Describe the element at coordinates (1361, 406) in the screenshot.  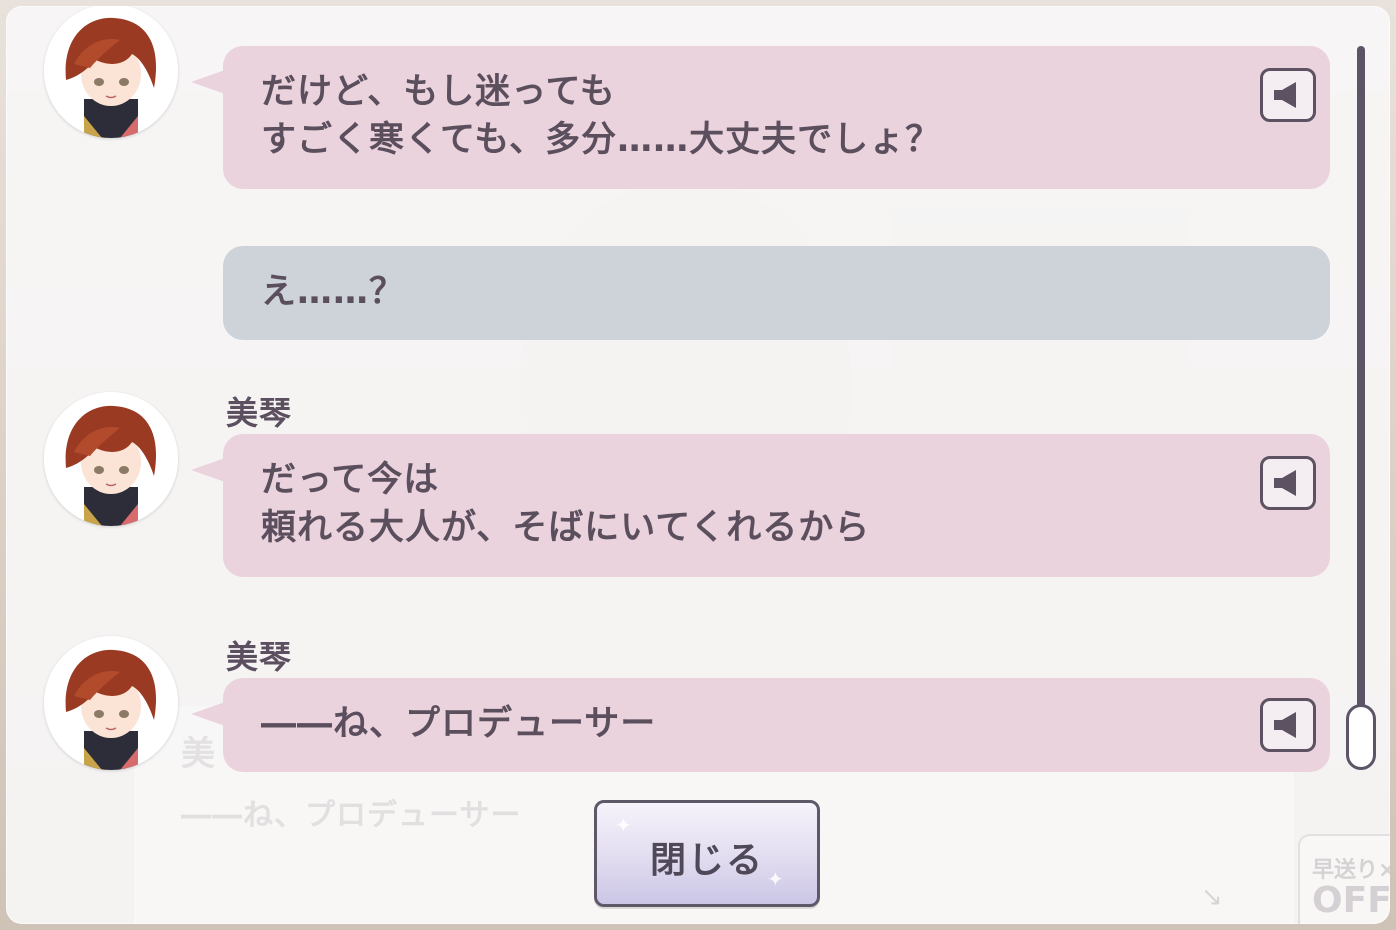
I see `scrollbar-track` at that location.